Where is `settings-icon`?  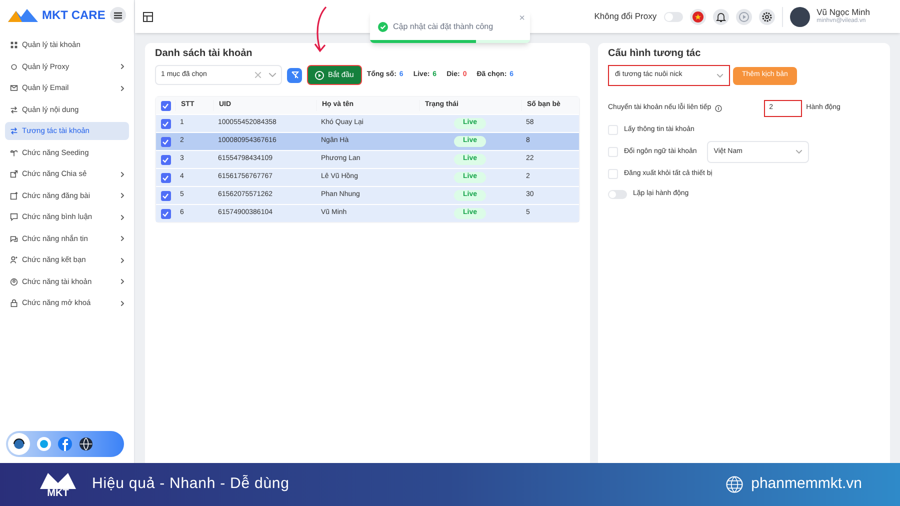 settings-icon is located at coordinates (766, 16).